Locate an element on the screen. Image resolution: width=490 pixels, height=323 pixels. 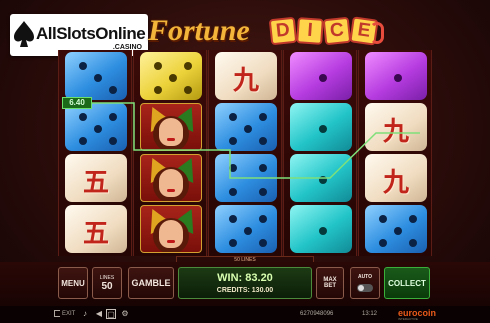
game-title-word: Fortune is located at coordinates (199, 30).